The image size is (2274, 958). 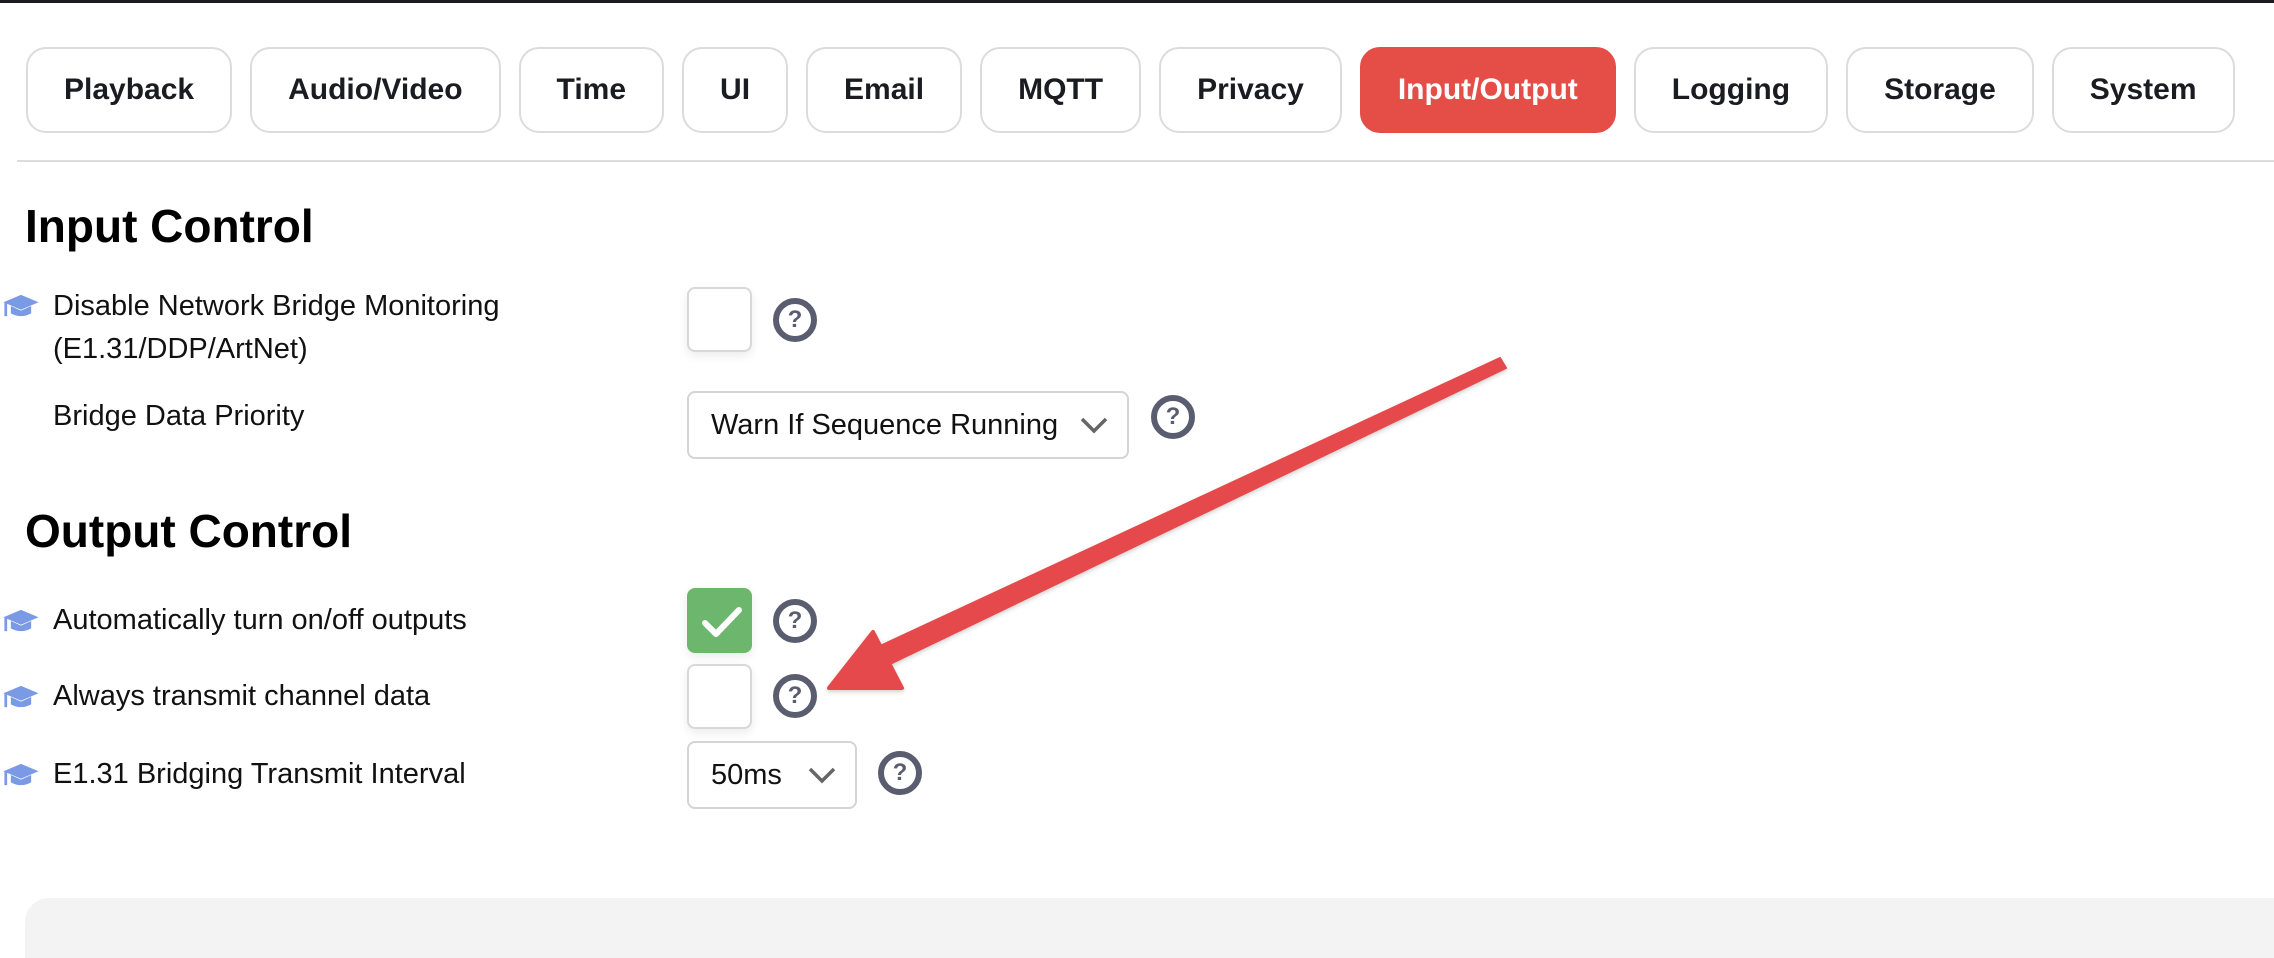 What do you see at coordinates (1145, 161) in the screenshot?
I see `tabs-divider` at bounding box center [1145, 161].